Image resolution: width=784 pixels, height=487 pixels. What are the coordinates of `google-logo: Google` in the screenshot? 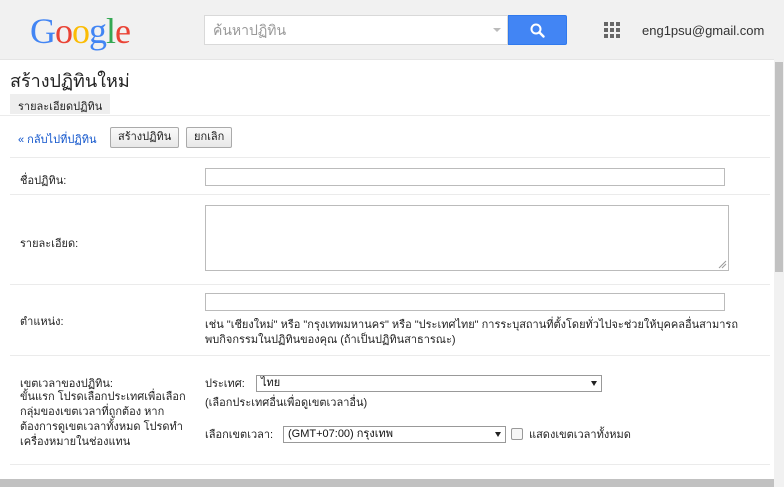 It's located at (80, 31).